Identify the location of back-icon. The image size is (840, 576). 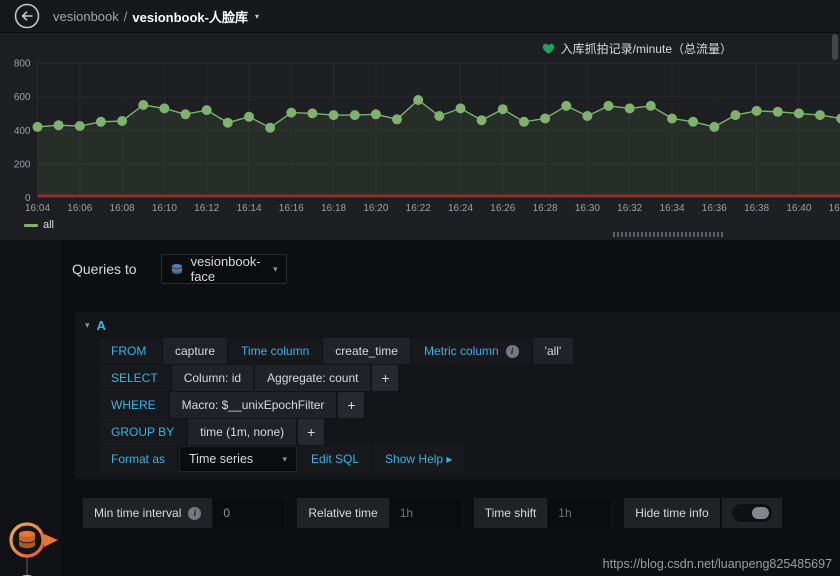
(27, 16).